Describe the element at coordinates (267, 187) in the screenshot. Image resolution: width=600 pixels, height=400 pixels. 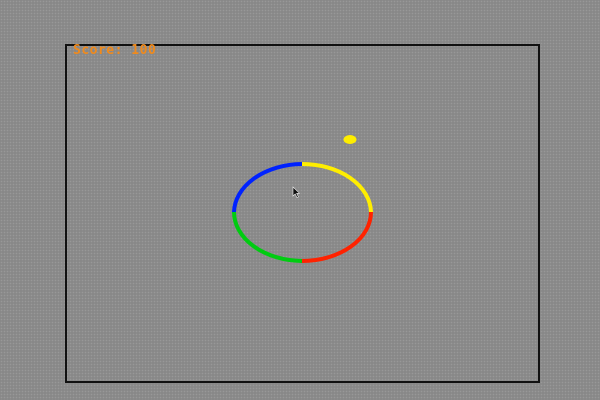
I see `blue-segment` at that location.